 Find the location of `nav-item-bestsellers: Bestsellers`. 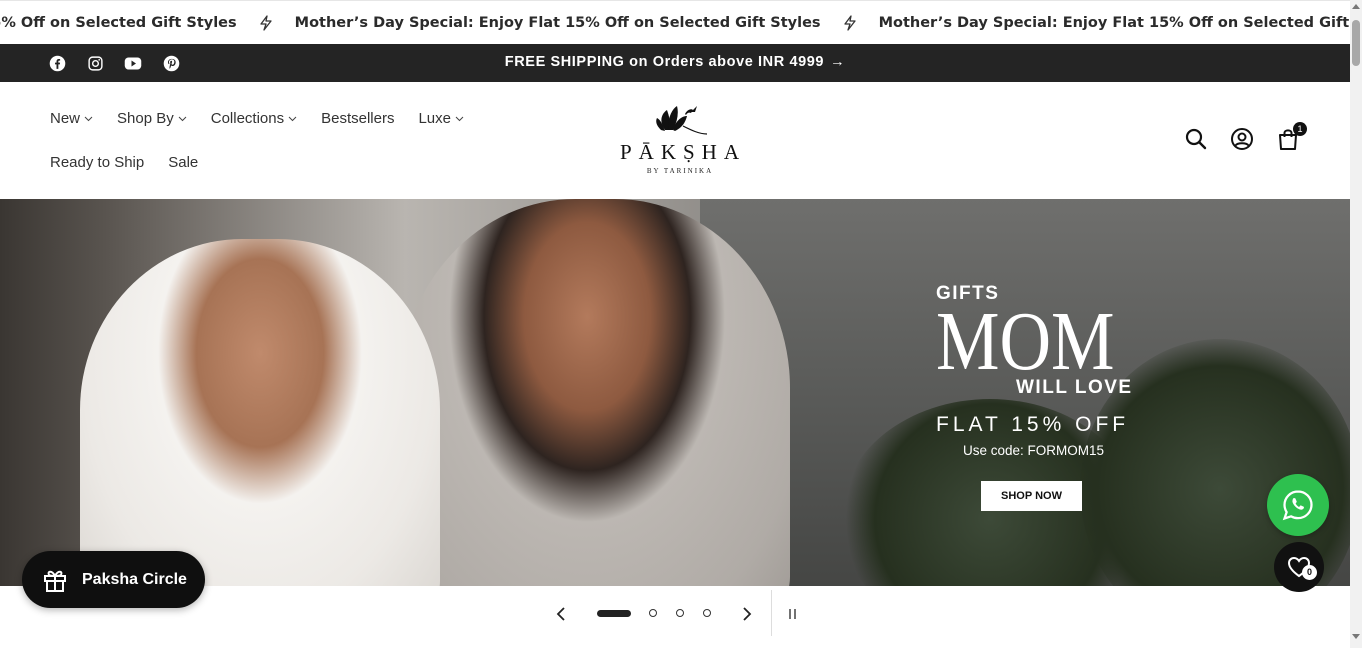

nav-item-bestsellers: Bestsellers is located at coordinates (357, 118).